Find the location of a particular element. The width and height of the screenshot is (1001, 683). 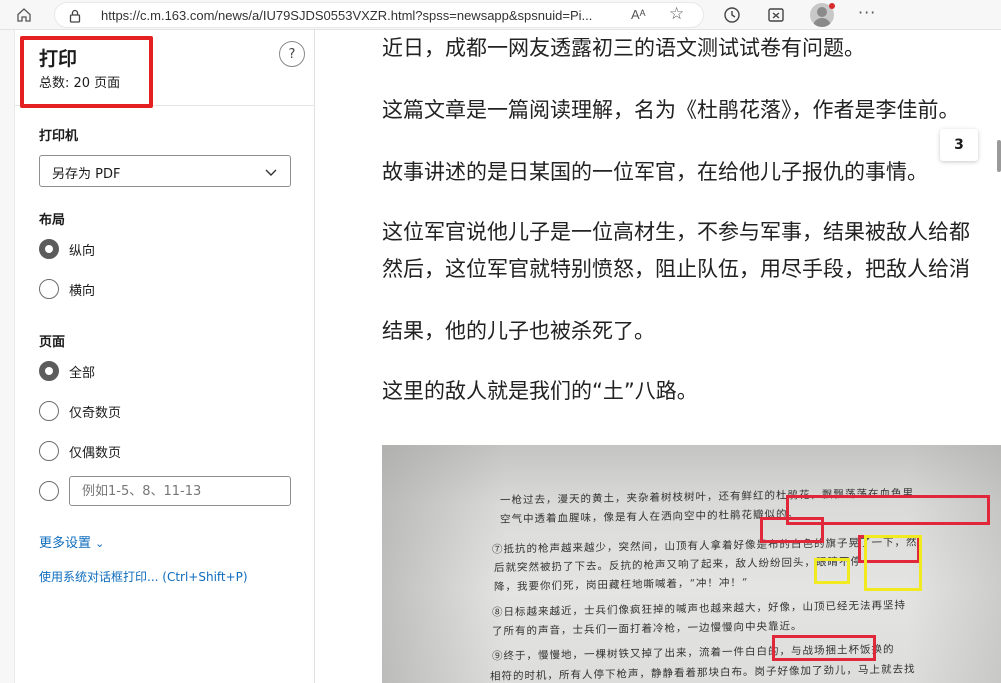

pages-even-option: 仅偶数页 is located at coordinates (80, 451).